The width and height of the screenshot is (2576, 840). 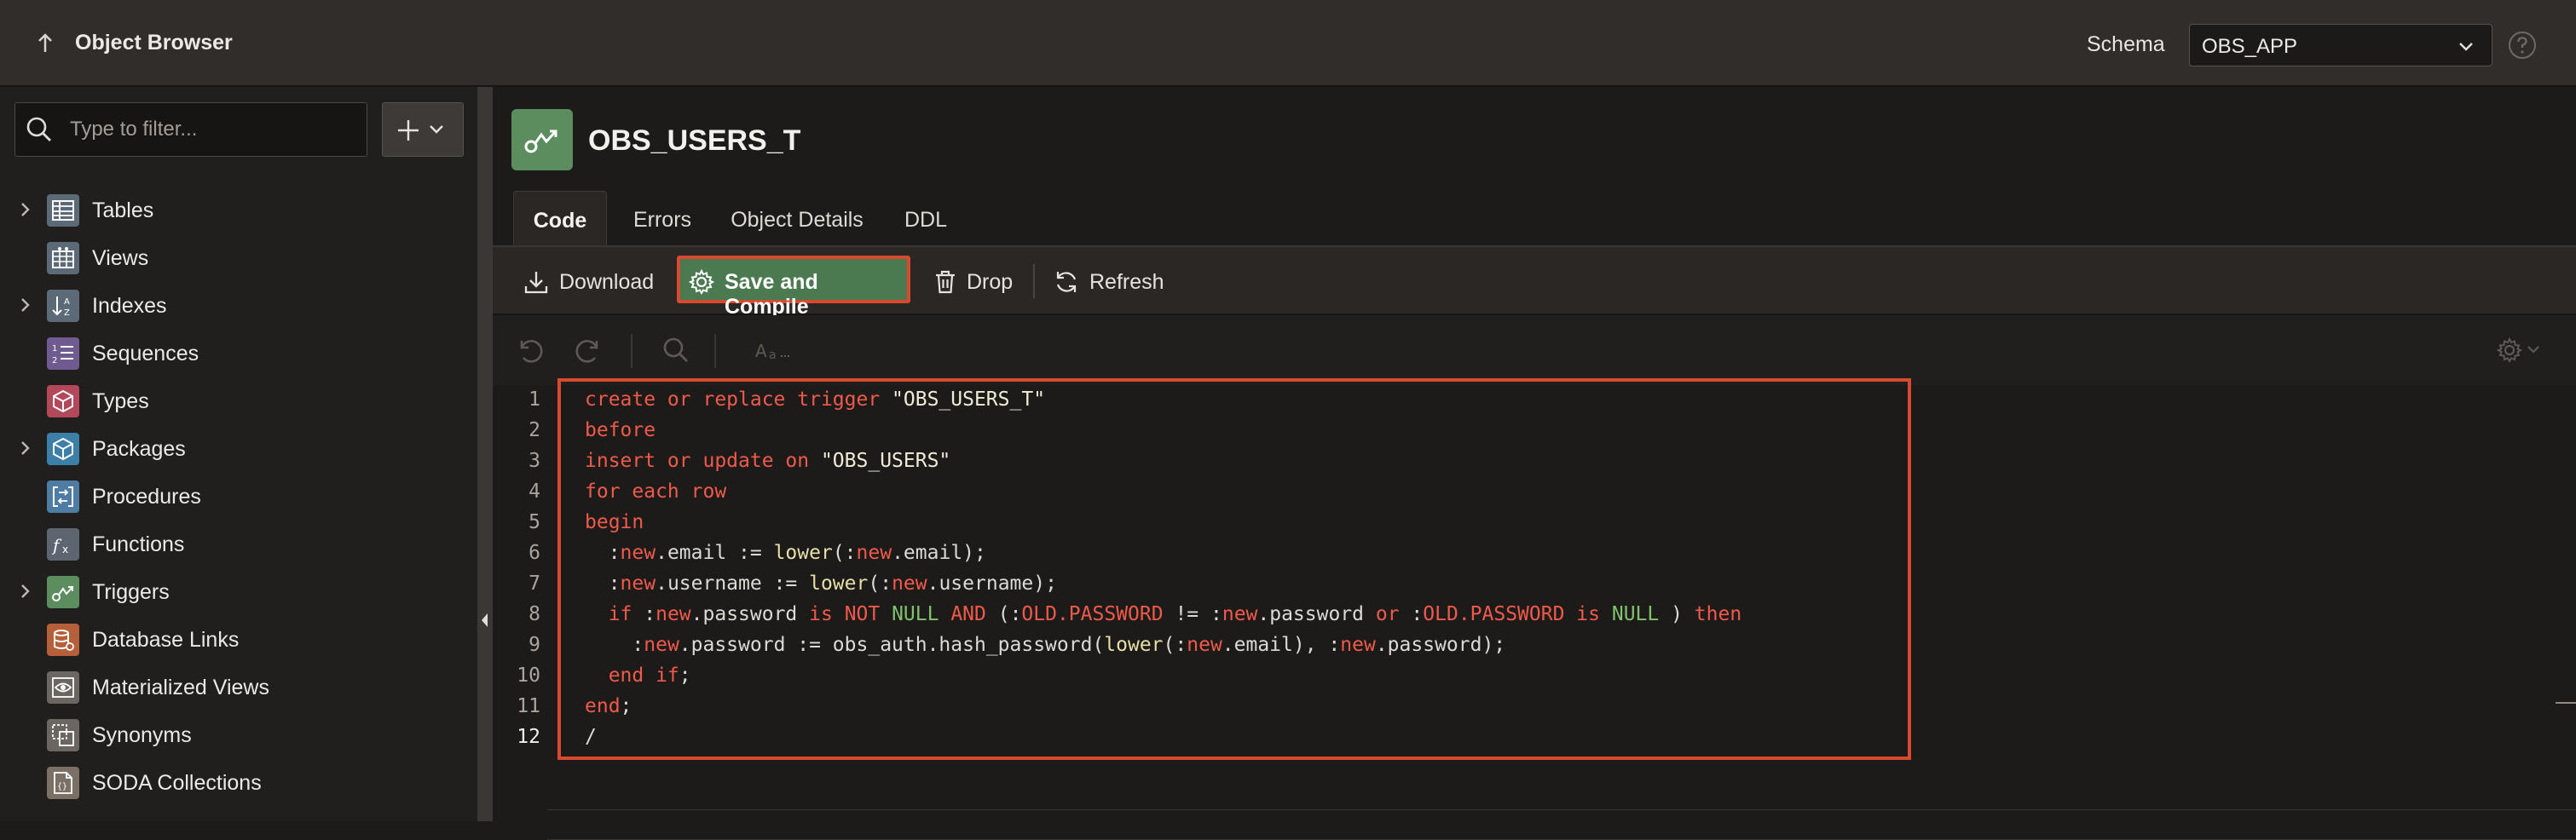 I want to click on redo-icon, so click(x=589, y=351).